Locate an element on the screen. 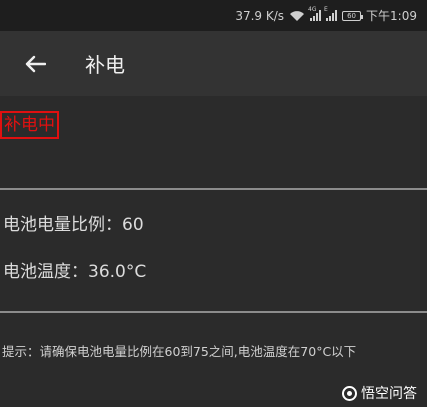 The width and height of the screenshot is (427, 407). network-type-label-2: E is located at coordinates (326, 9).